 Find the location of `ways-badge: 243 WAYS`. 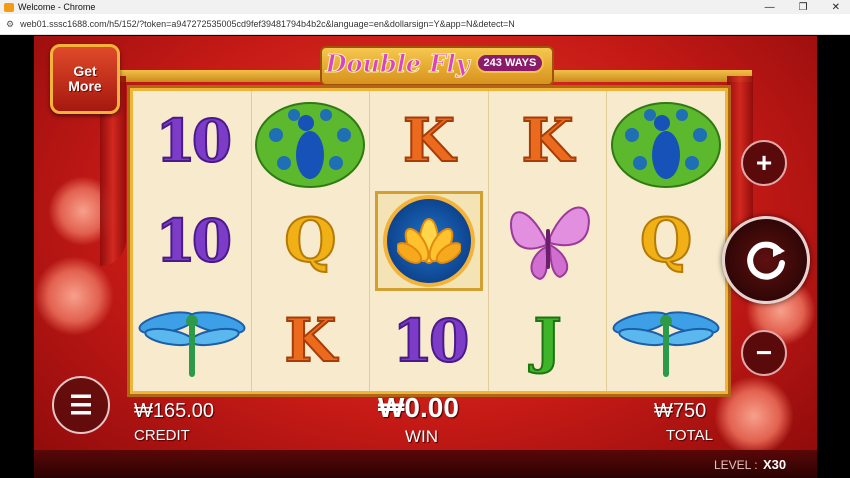

ways-badge: 243 WAYS is located at coordinates (510, 63).